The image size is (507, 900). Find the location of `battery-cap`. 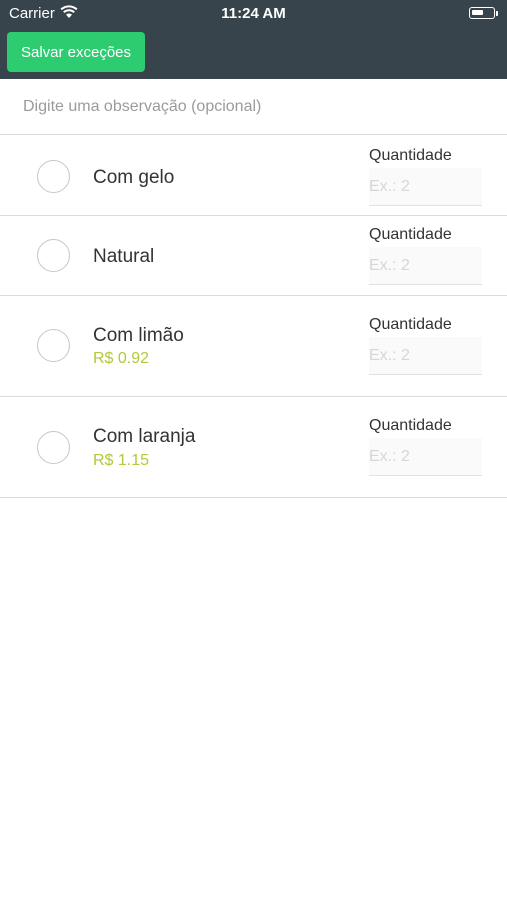

battery-cap is located at coordinates (497, 13).